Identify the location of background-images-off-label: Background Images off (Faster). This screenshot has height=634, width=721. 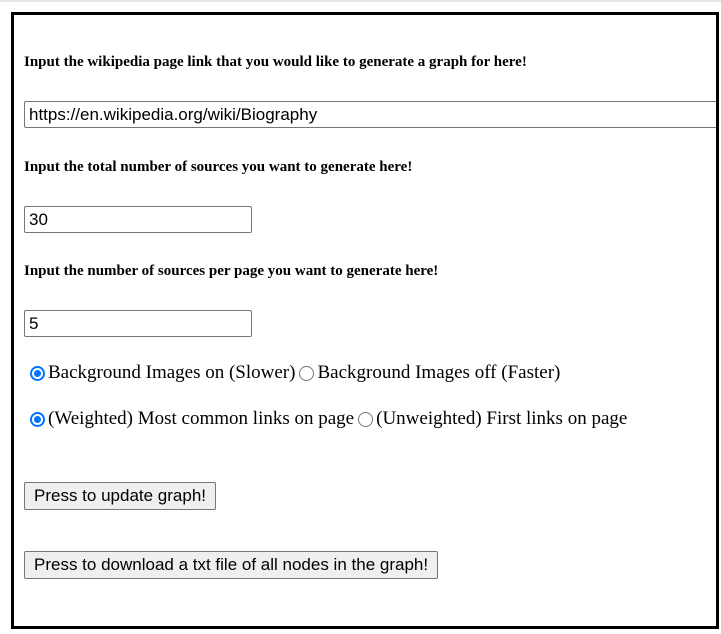
(439, 372).